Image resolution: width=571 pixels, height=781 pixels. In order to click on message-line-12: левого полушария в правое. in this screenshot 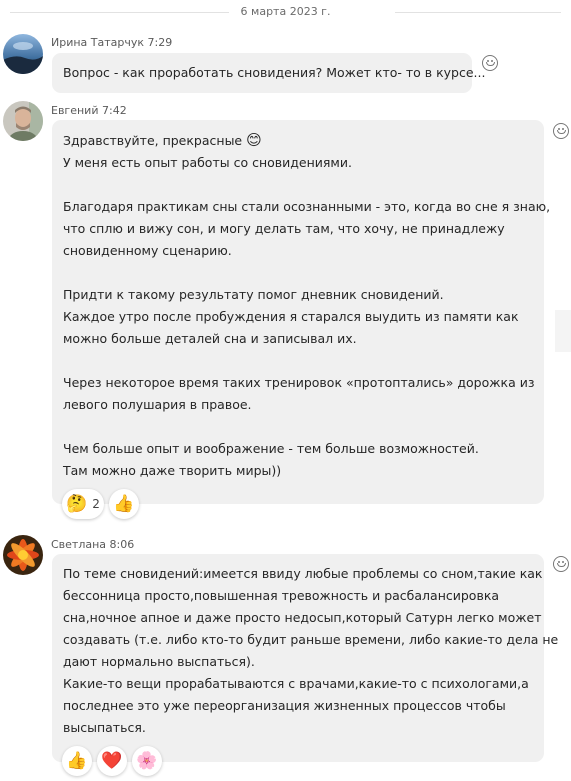, I will do `click(157, 404)`.